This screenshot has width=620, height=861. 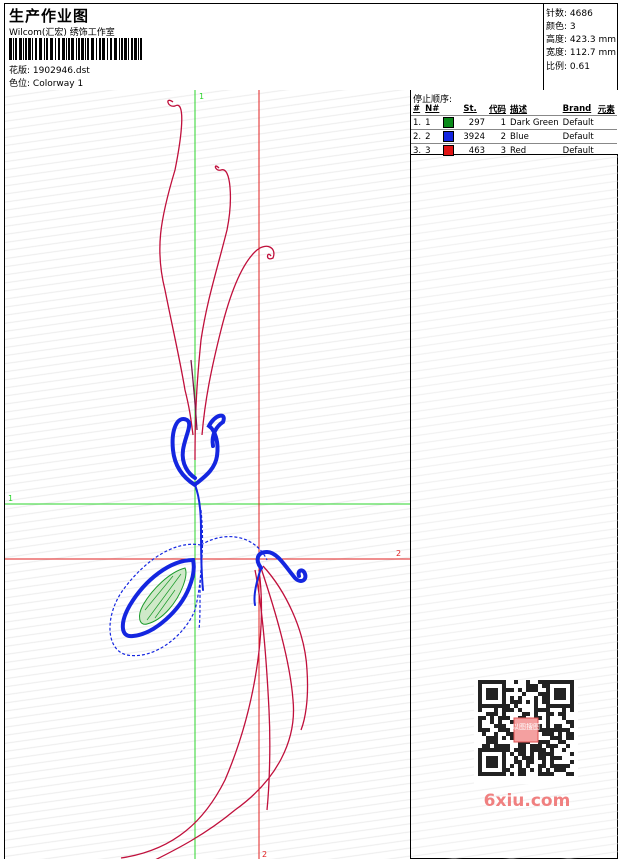 I want to click on stem-left, so click(x=176, y=267).